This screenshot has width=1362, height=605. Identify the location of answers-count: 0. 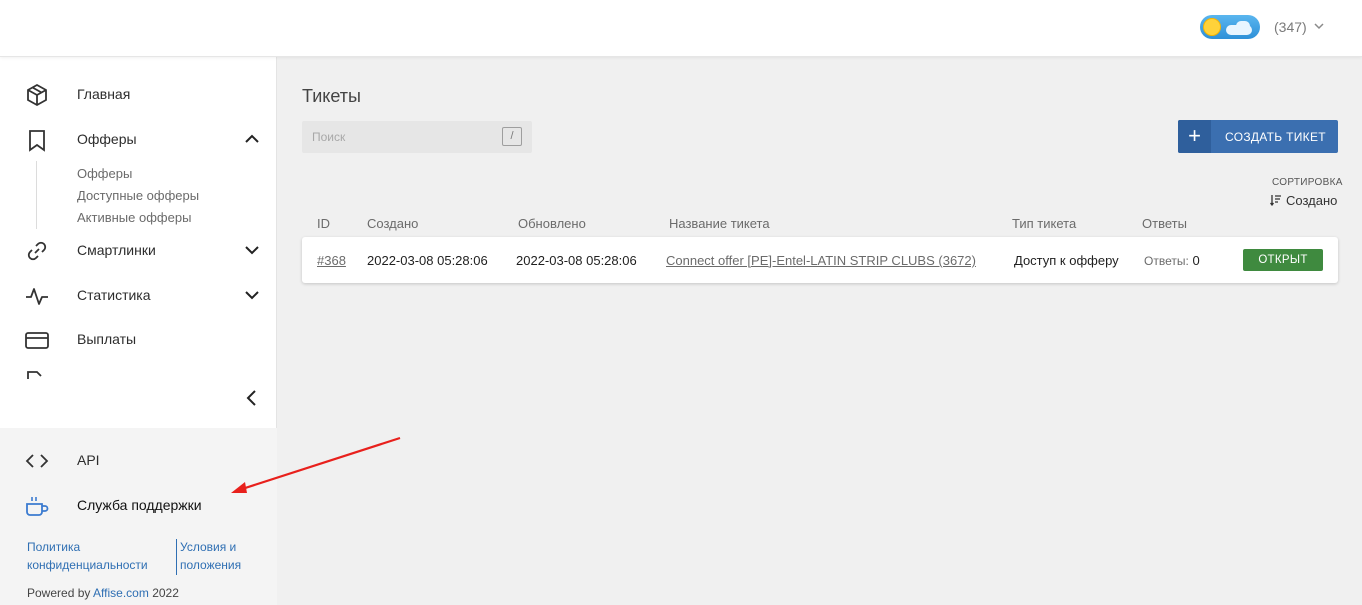
(1196, 260).